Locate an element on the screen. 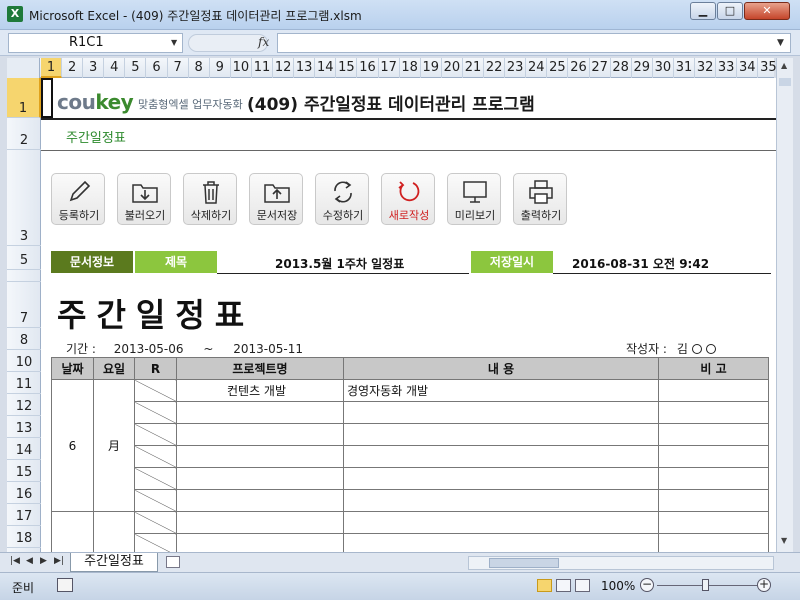 The image size is (800, 600). column-header-cell: 14 is located at coordinates (326, 68).